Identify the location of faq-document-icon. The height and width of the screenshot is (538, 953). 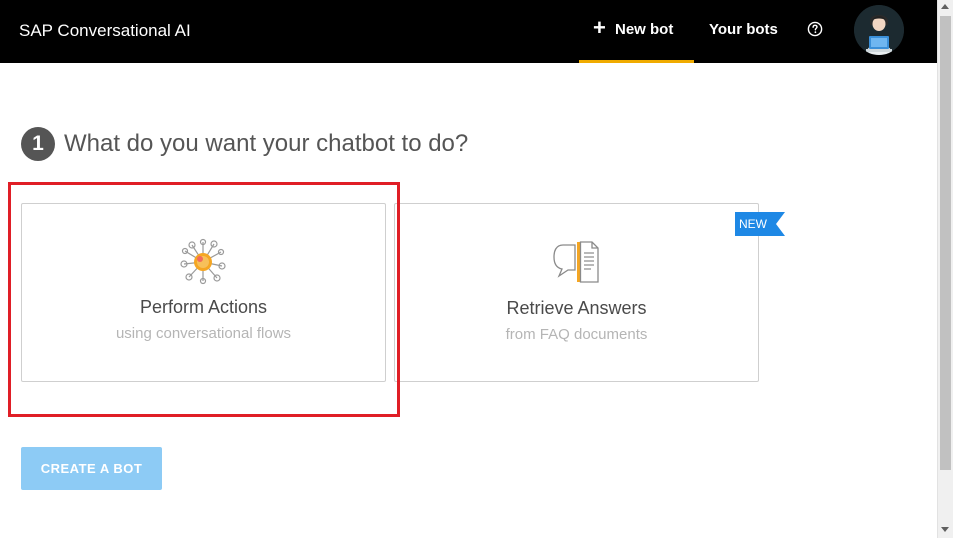
(576, 262).